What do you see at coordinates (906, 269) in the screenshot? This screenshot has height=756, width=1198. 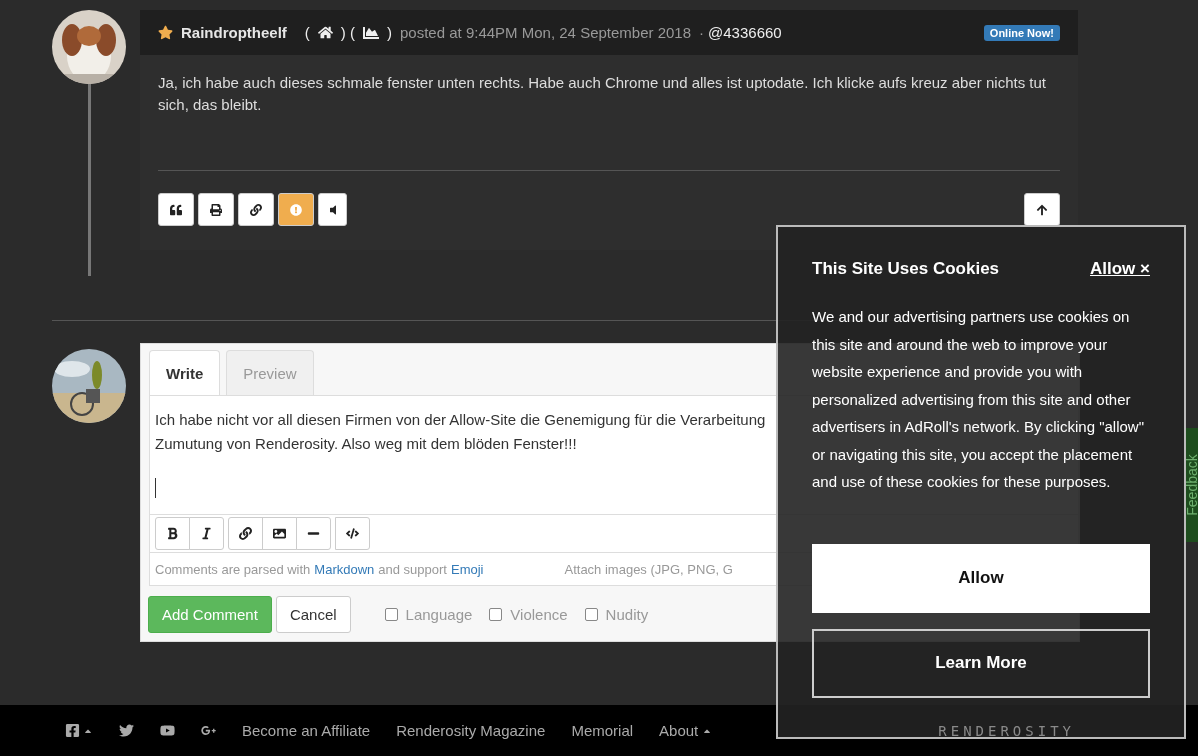 I see `cookie-title: This Site Uses Cookies` at bounding box center [906, 269].